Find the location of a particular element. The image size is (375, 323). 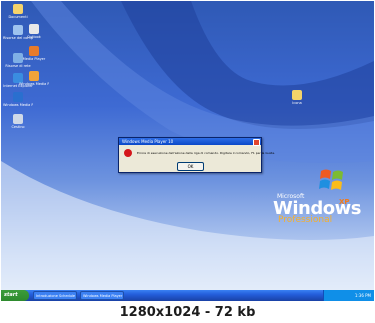

desktop-icon-right: Icona is located at coordinates (297, 97).